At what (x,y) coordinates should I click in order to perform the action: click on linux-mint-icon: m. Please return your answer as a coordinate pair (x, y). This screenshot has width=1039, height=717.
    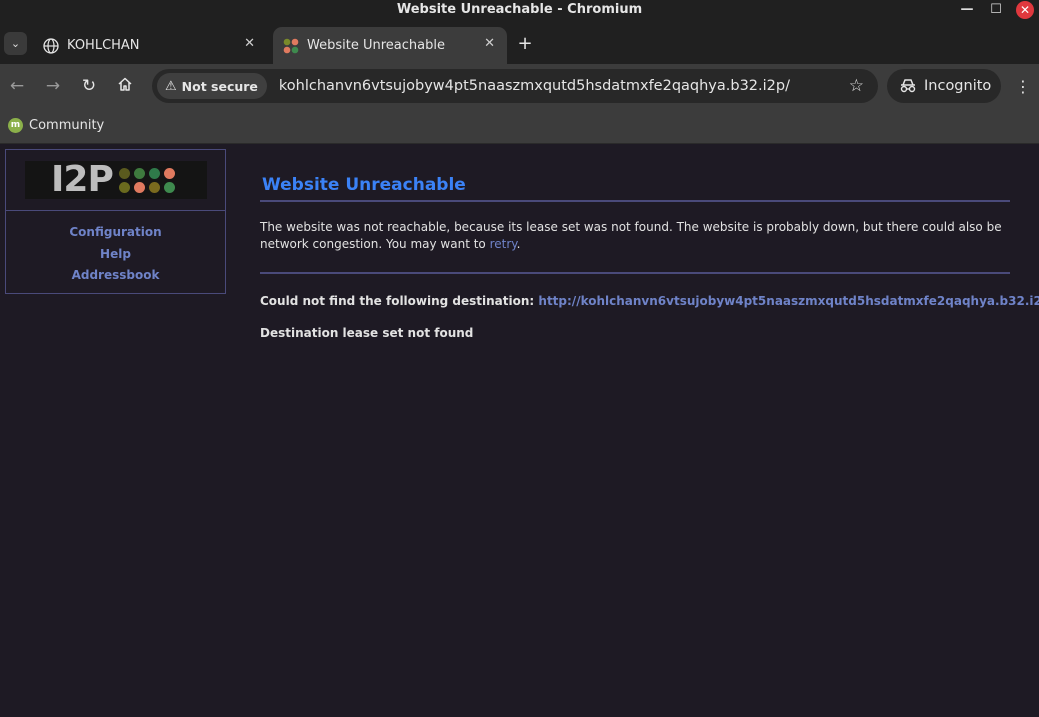
    Looking at the image, I should click on (15, 125).